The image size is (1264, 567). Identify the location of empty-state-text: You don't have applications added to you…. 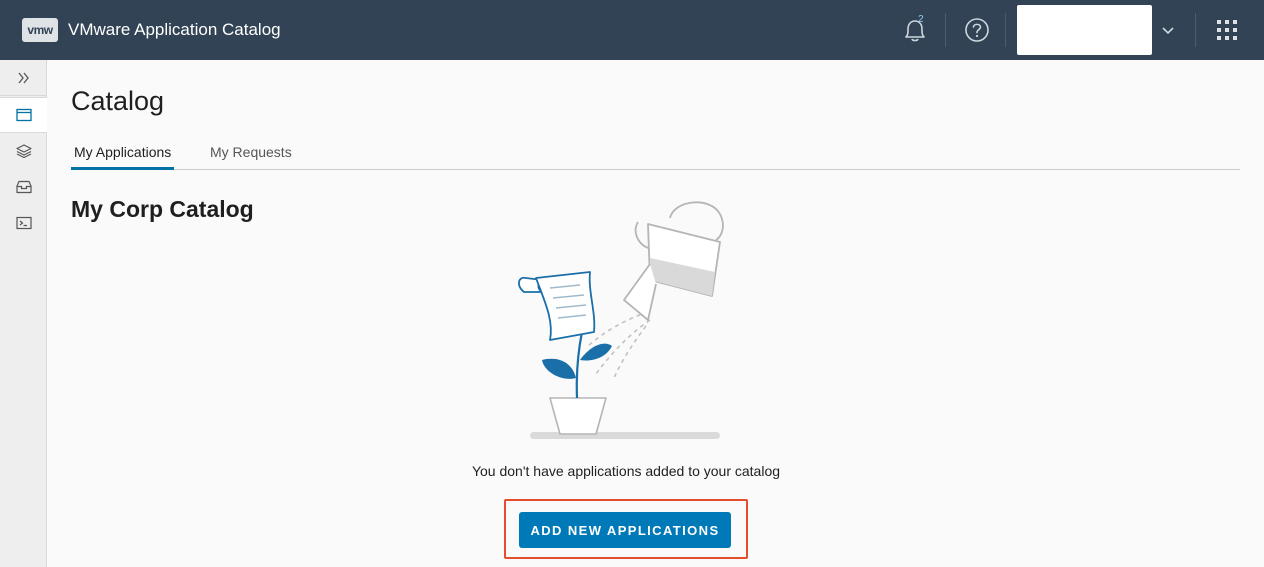
(626, 471).